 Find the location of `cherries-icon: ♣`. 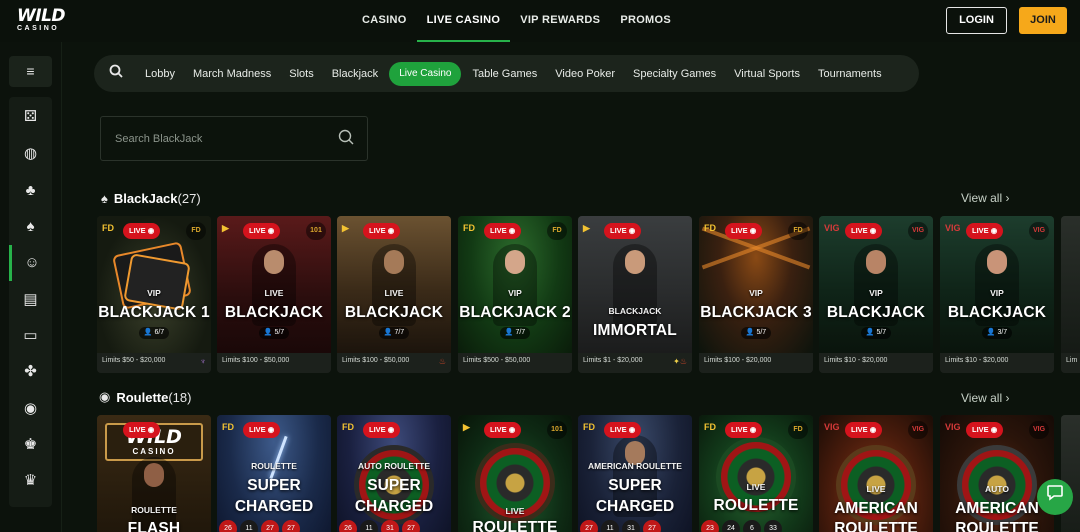

cherries-icon: ♣ is located at coordinates (30, 191).